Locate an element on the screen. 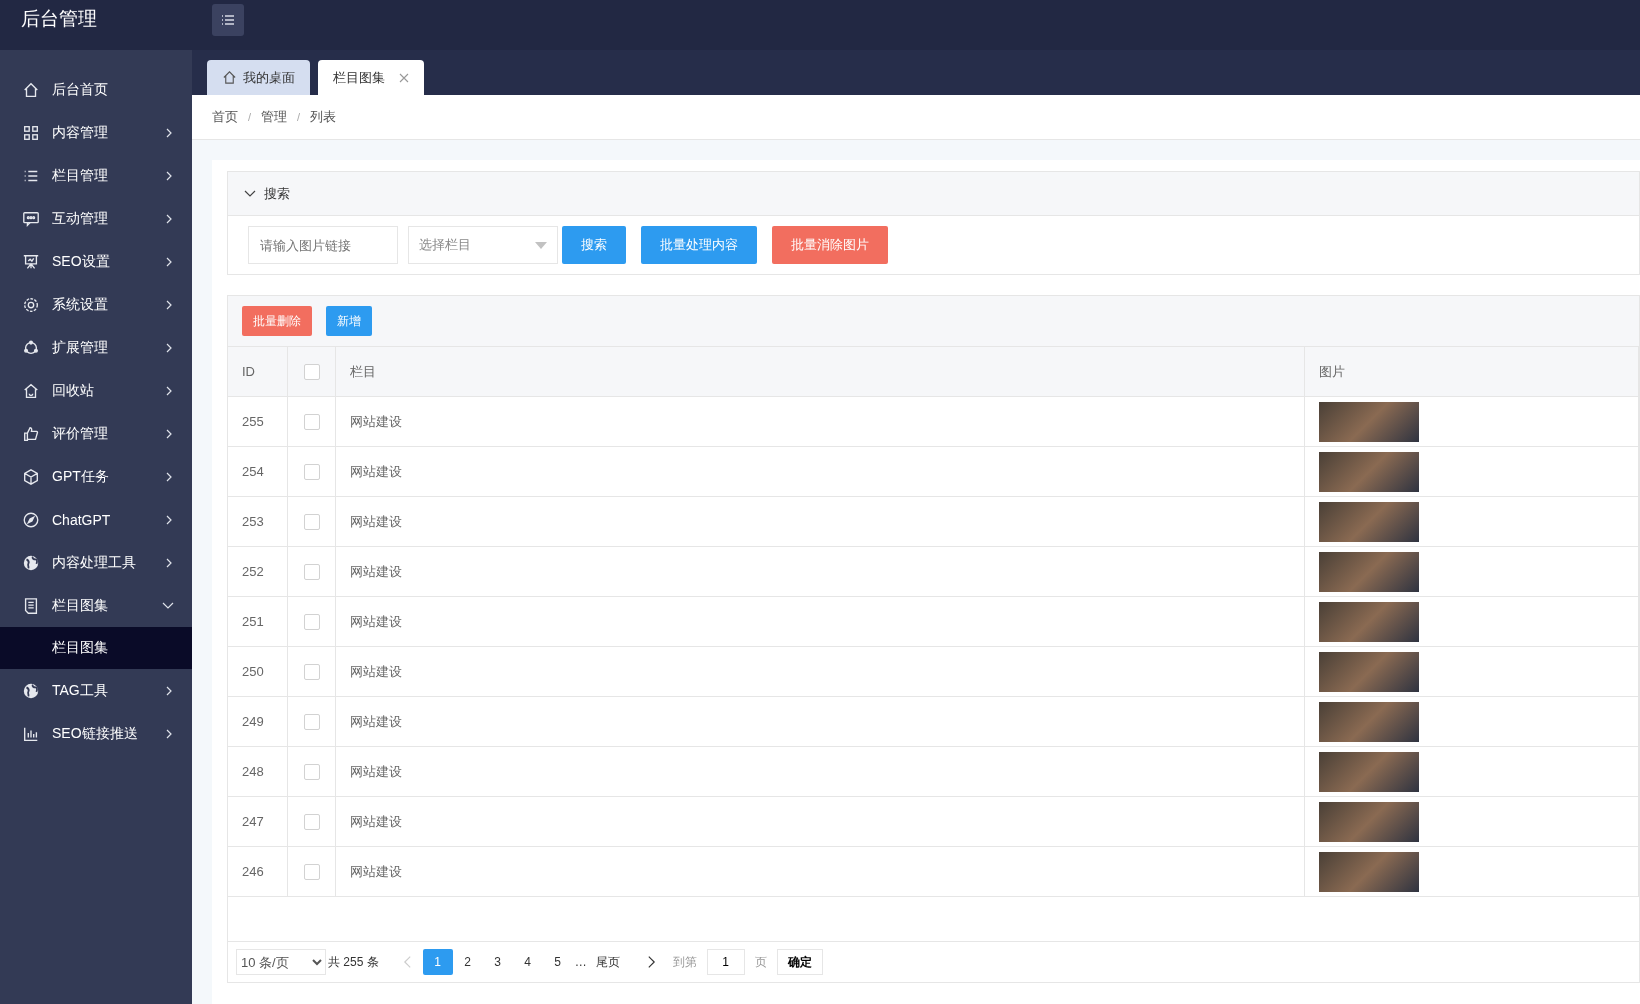  sidebar-item-label: 栏目管理 is located at coordinates (80, 175).